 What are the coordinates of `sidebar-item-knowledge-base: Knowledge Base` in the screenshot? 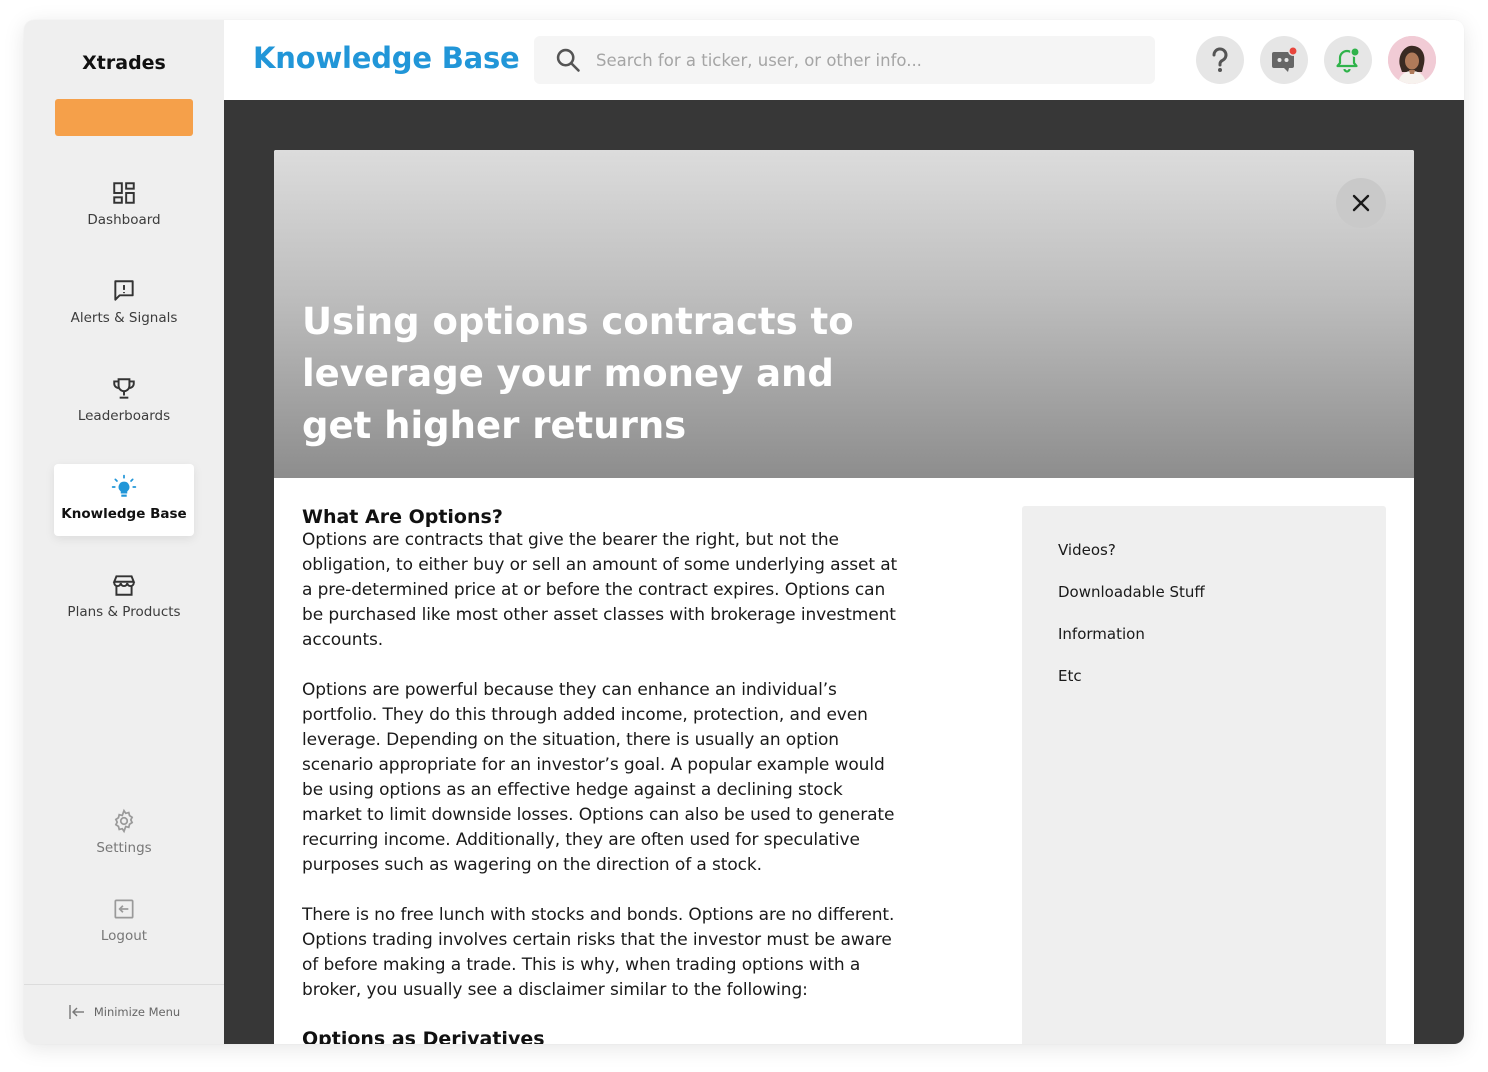 It's located at (124, 500).